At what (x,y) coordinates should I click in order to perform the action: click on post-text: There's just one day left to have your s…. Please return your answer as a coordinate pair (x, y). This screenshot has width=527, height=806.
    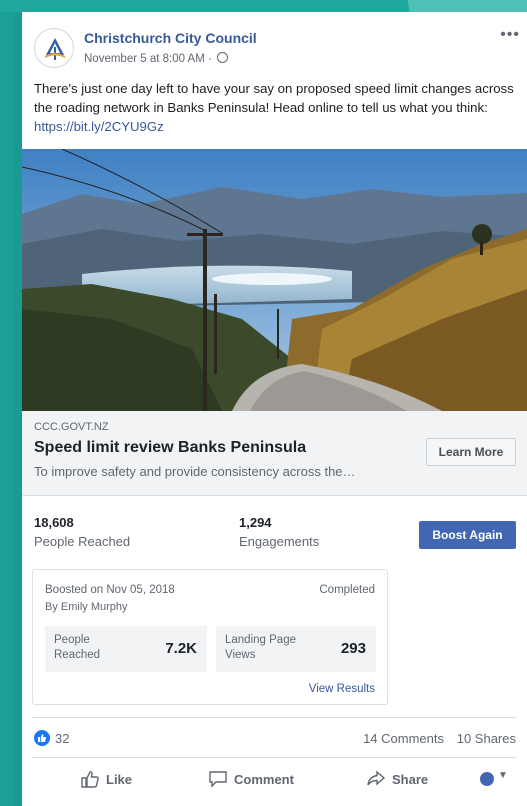
    Looking at the image, I should click on (274, 98).